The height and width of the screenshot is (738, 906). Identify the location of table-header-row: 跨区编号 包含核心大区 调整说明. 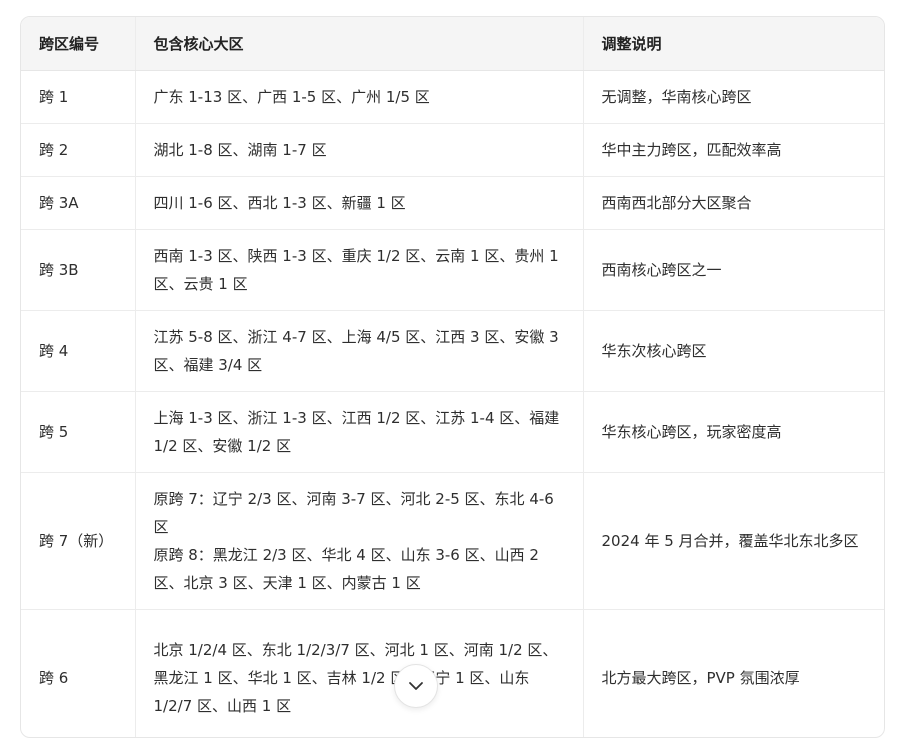
(452, 44).